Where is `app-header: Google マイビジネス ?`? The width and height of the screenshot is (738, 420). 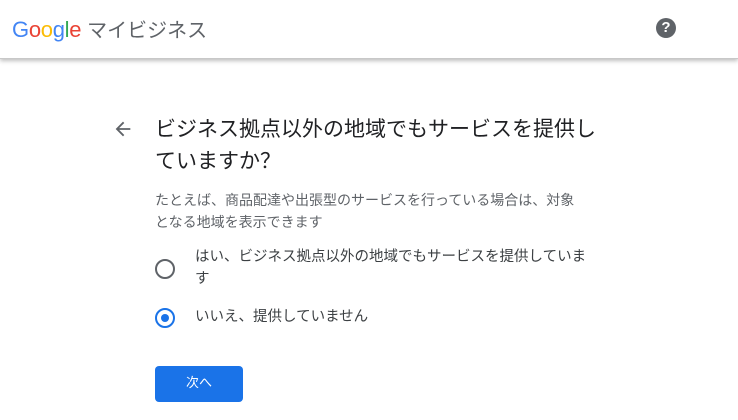
app-header: Google マイビジネス ? is located at coordinates (369, 29).